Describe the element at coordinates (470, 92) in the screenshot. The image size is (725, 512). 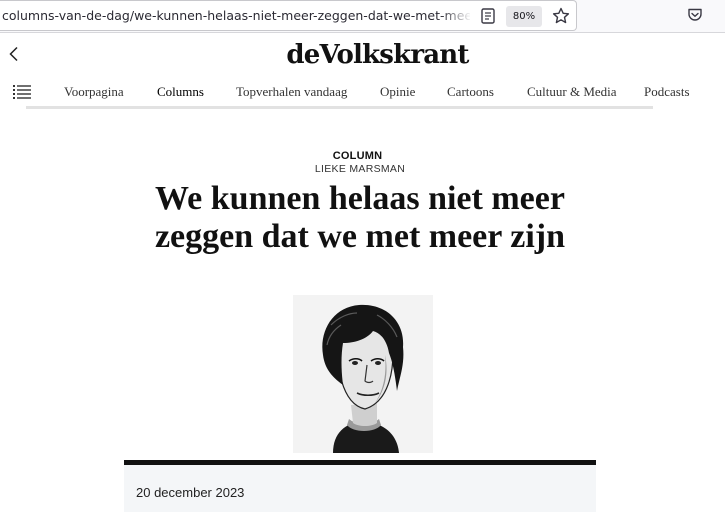
I see `nav-item-cartoons: Cartoons` at that location.